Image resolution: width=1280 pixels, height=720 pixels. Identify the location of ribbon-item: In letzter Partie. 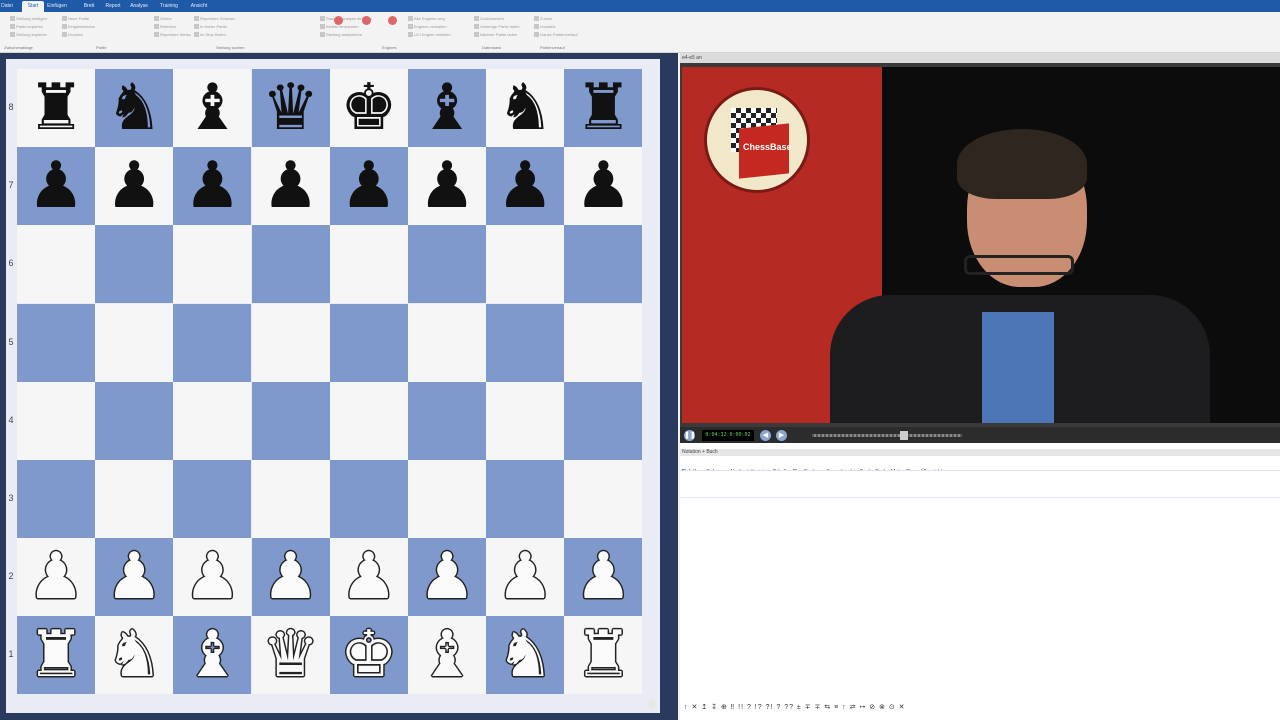
(210, 27).